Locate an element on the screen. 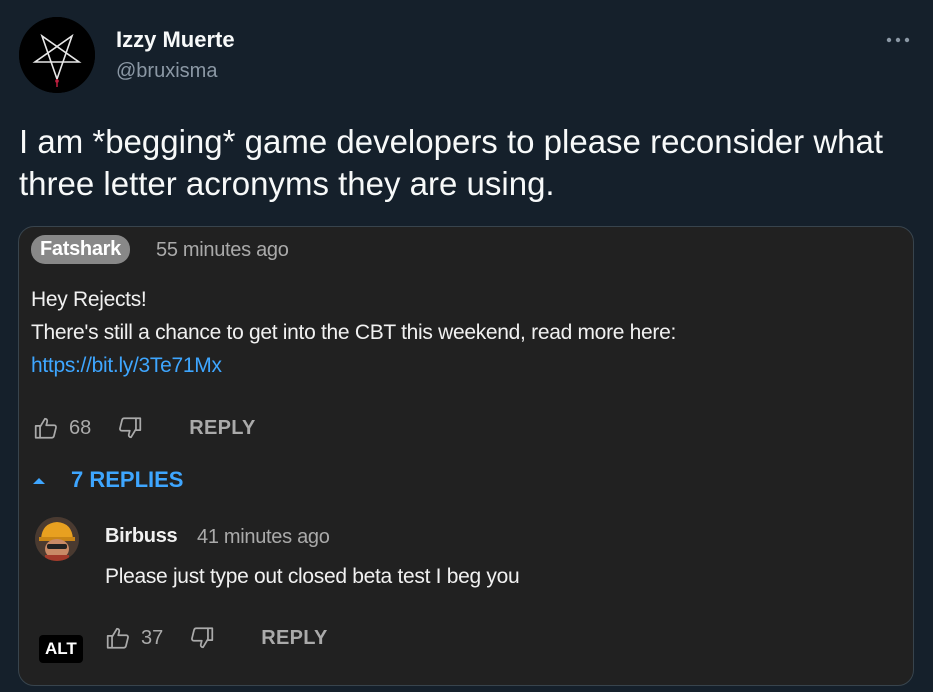  reply-author: Birbuss is located at coordinates (141, 536).